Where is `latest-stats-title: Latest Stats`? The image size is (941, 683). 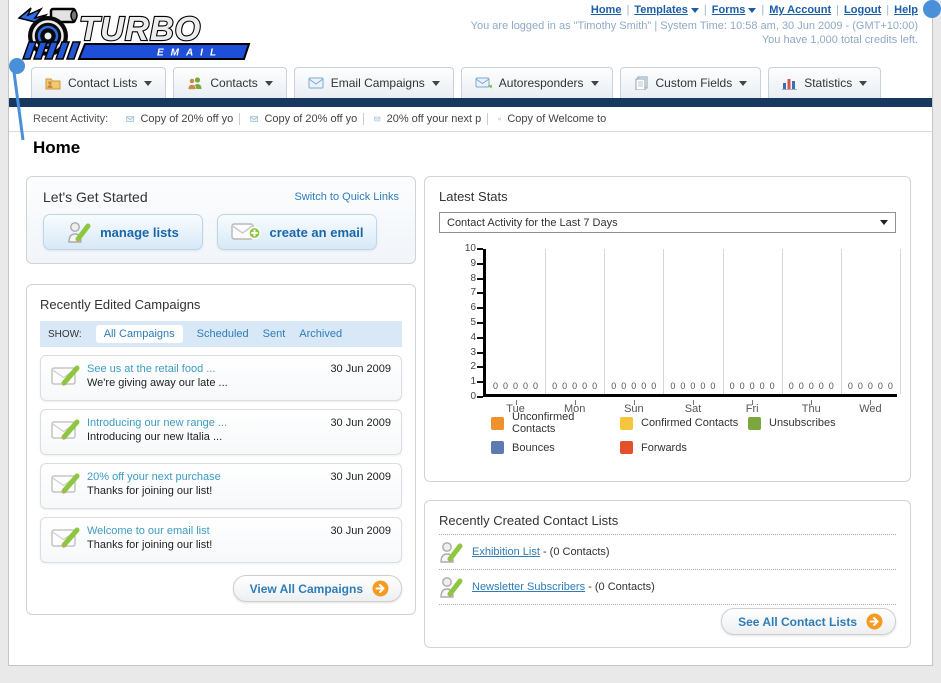
latest-stats-title: Latest Stats is located at coordinates (473, 196).